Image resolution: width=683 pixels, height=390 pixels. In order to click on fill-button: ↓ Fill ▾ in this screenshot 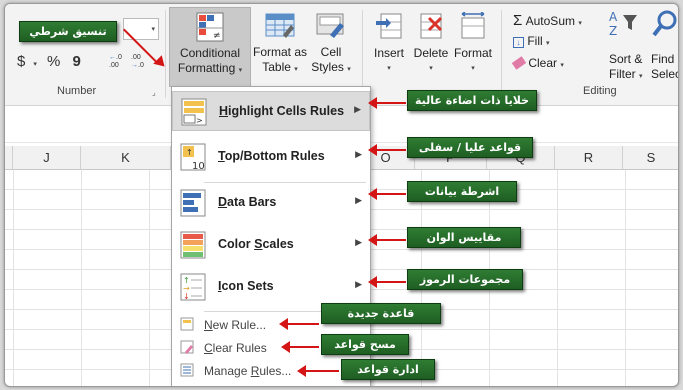, I will do `click(531, 41)`.